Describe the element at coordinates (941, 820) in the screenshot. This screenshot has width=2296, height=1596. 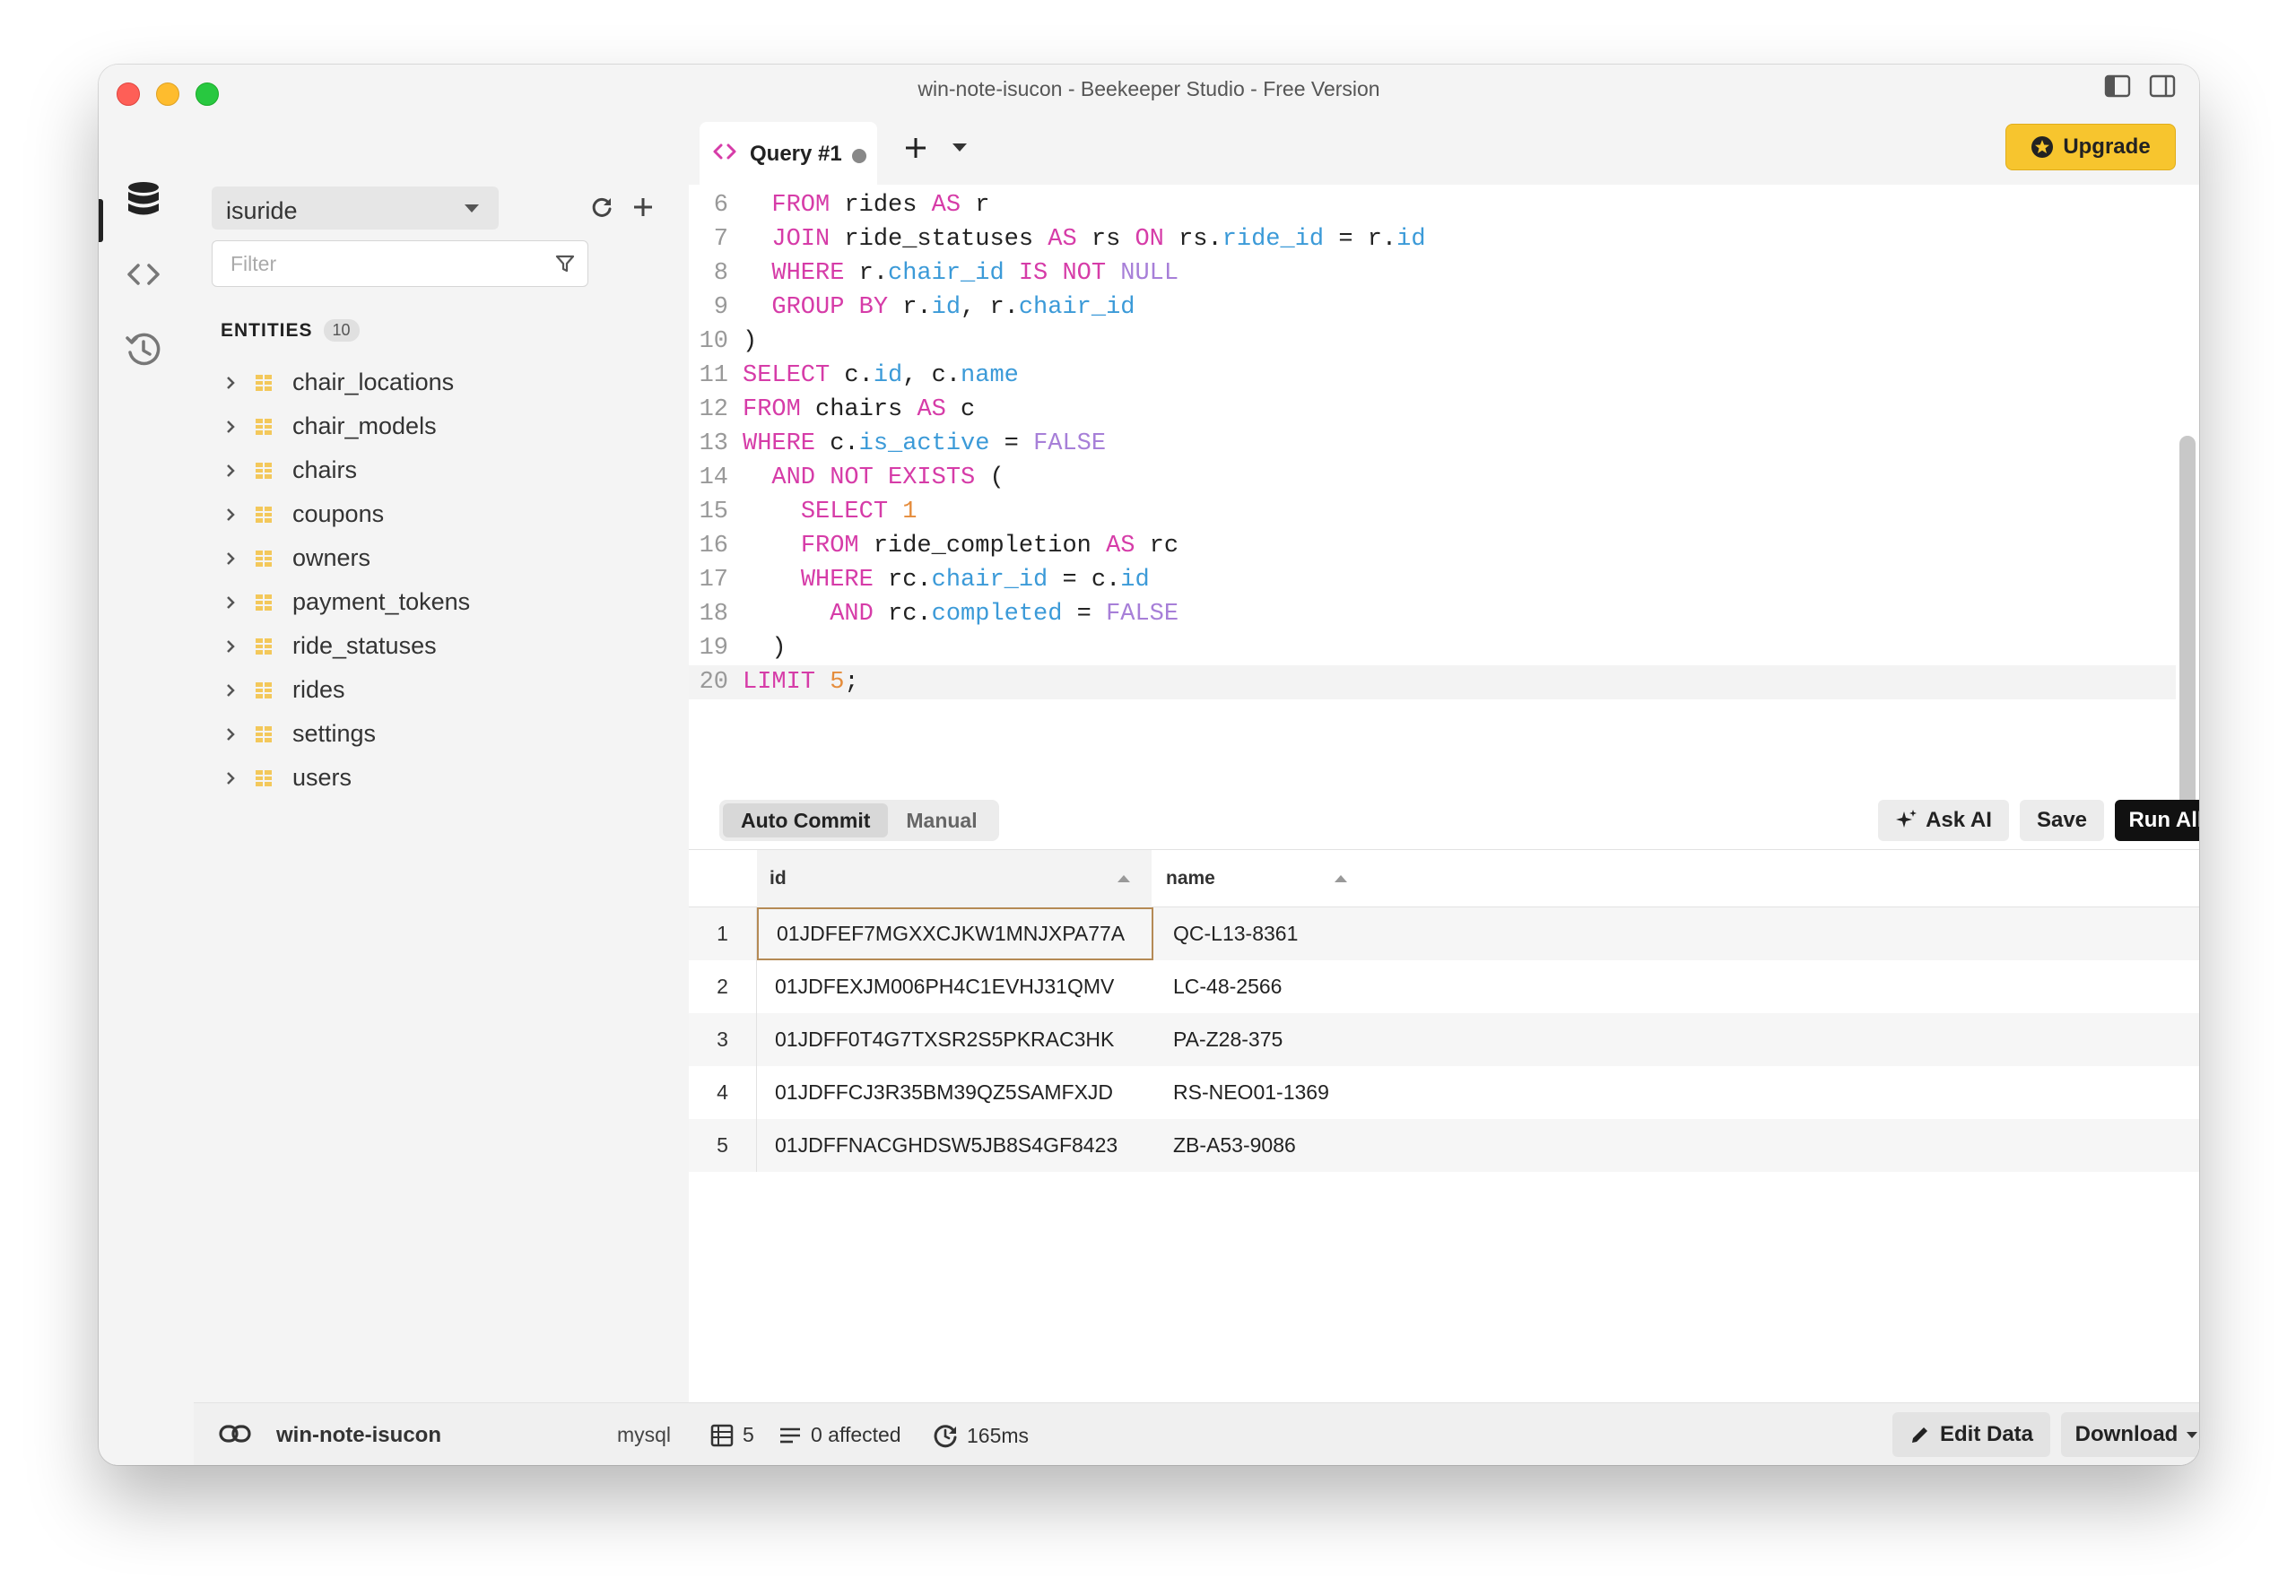
I see `manual-option: Manual` at that location.